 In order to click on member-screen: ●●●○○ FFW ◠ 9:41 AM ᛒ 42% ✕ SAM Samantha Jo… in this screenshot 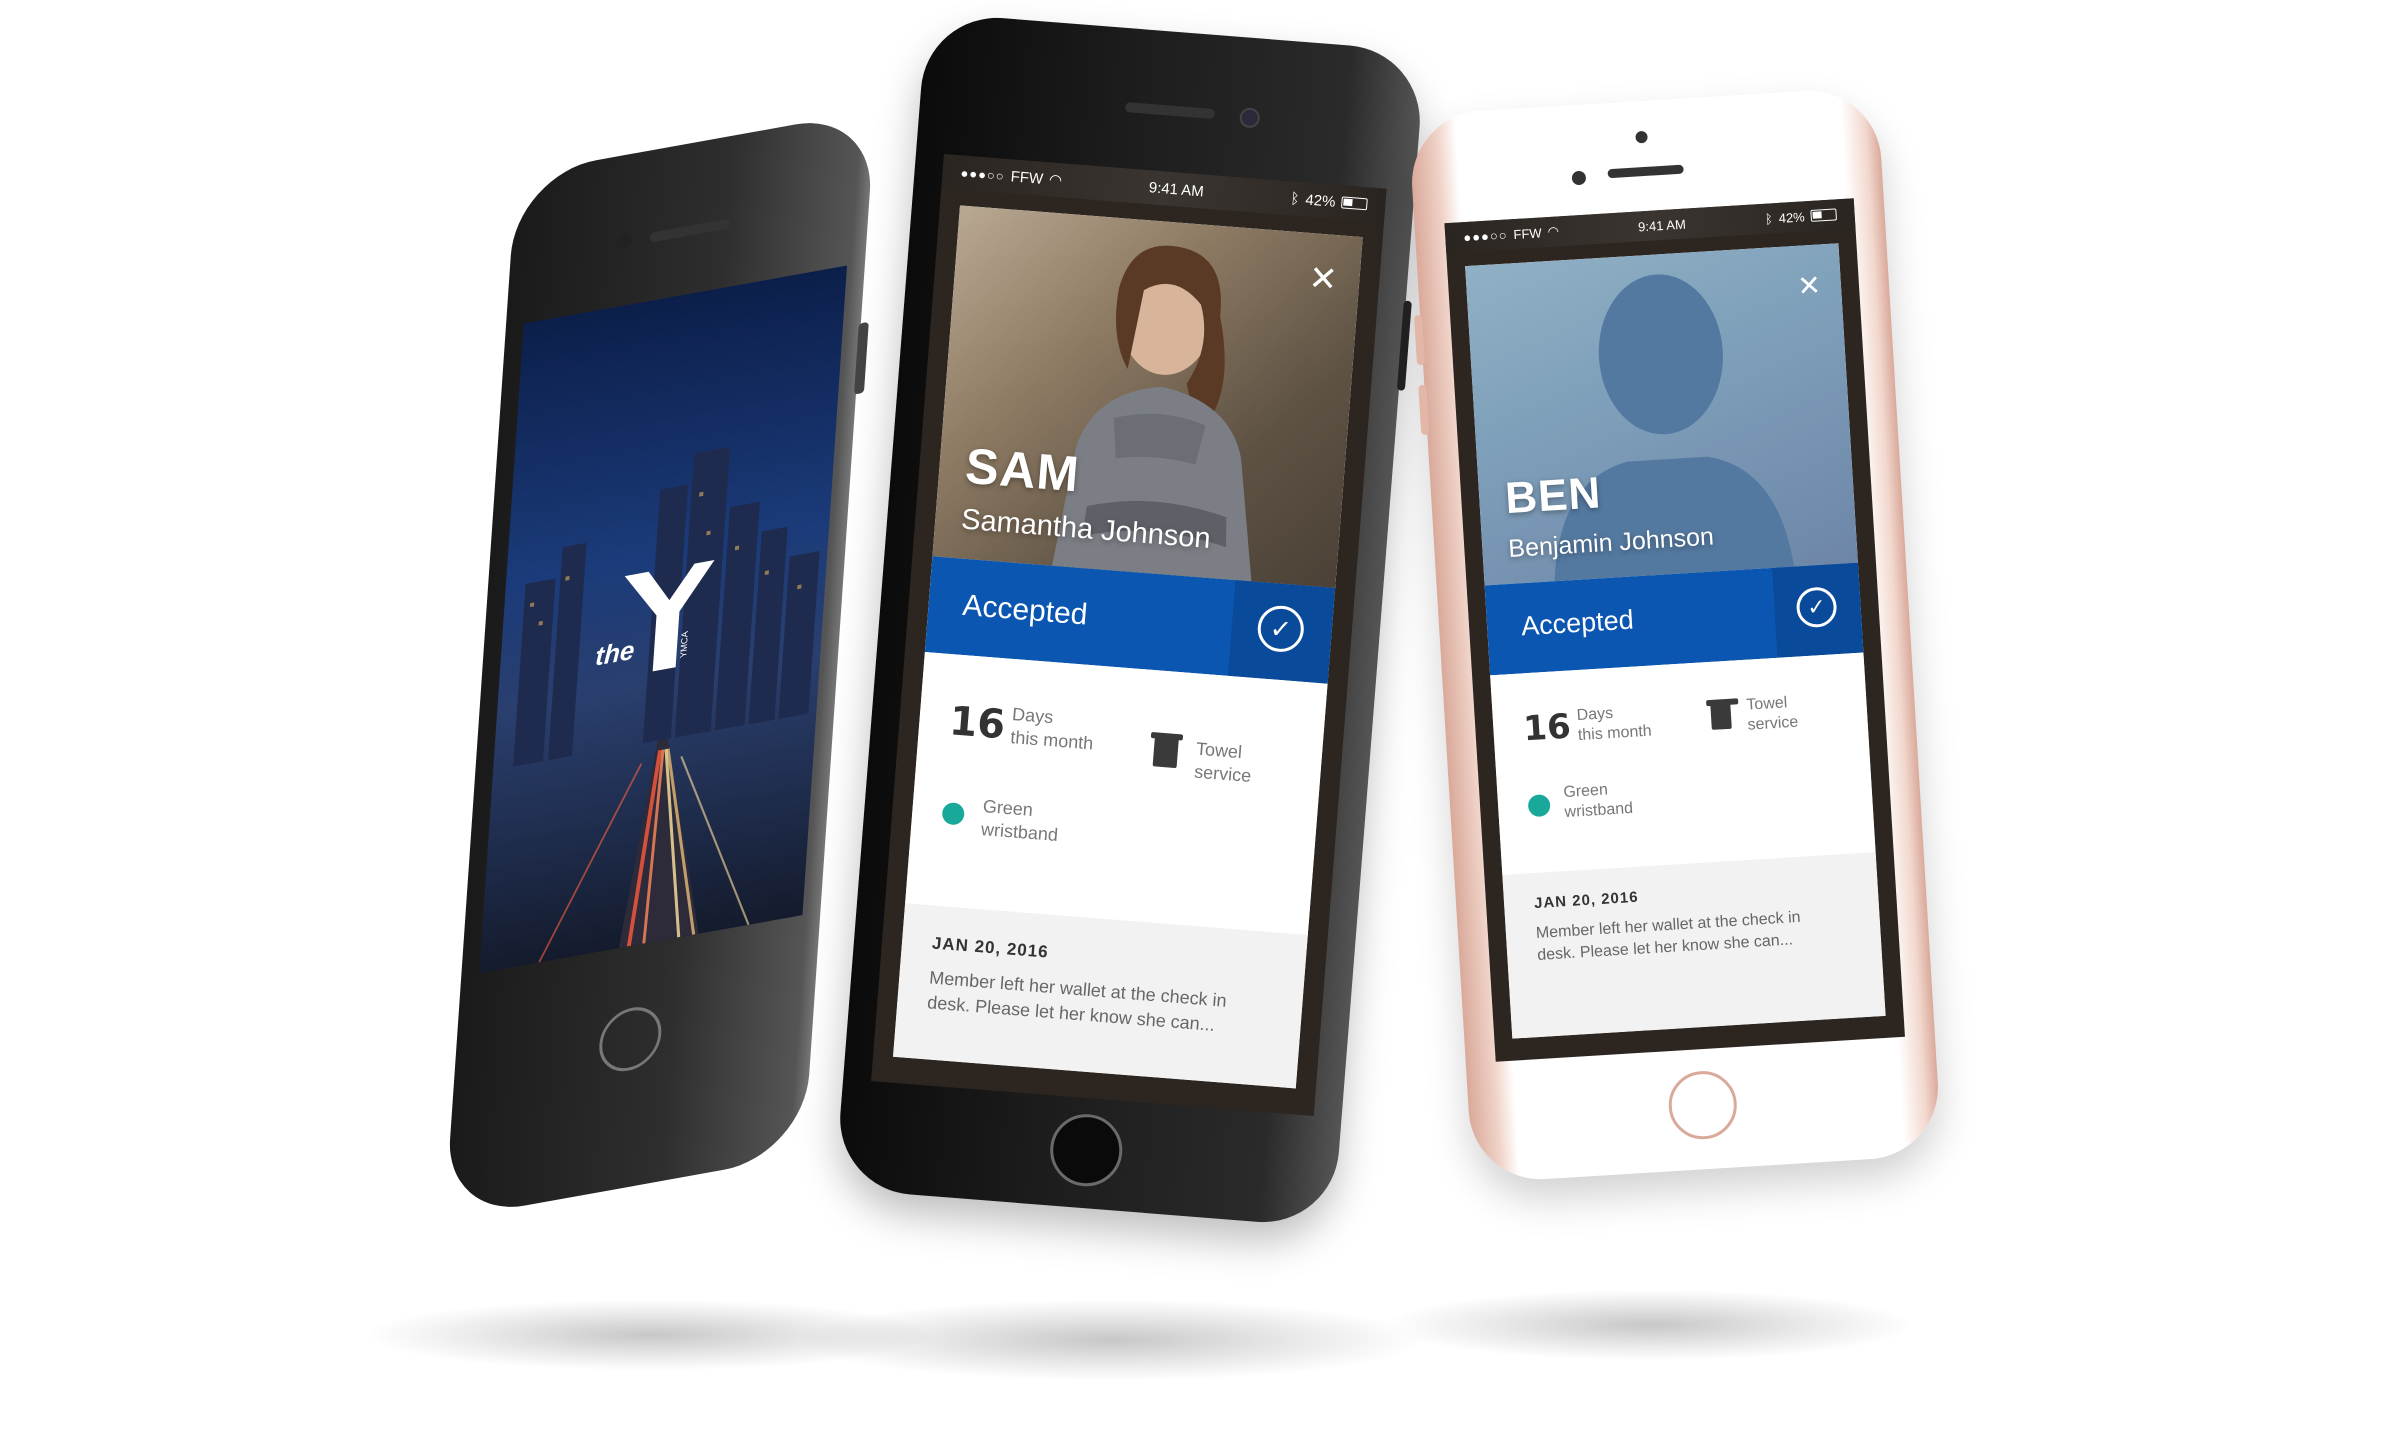, I will do `click(1129, 634)`.